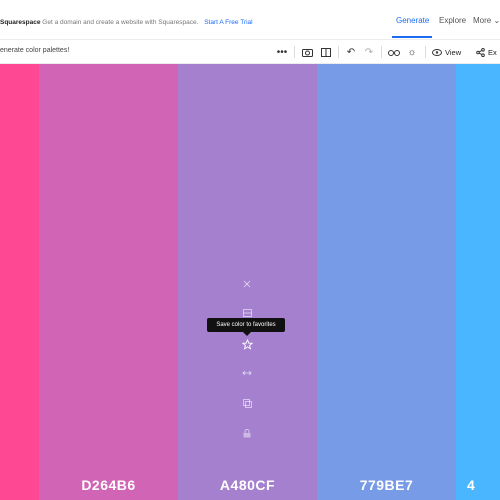 The image size is (500, 500). I want to click on lock-icon, so click(247, 433).